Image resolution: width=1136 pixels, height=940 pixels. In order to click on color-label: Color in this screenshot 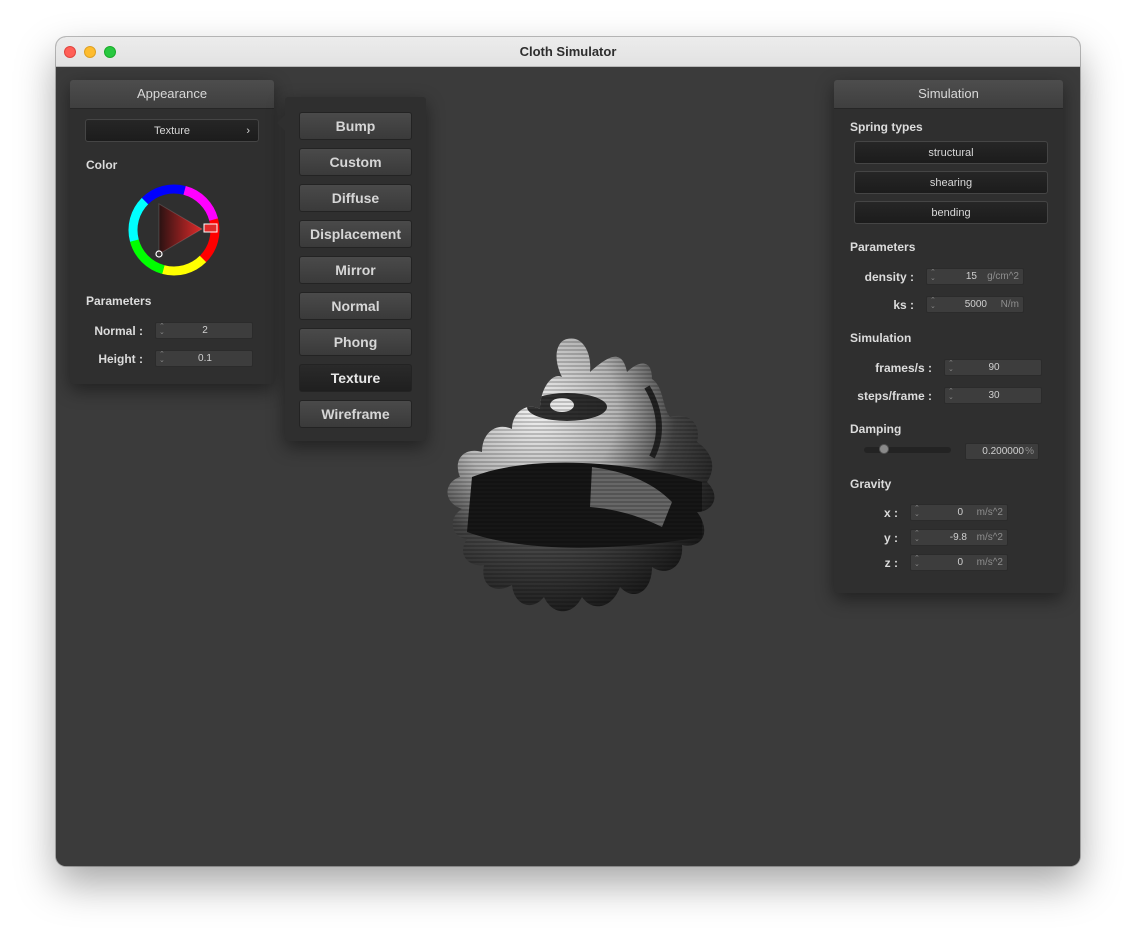, I will do `click(102, 165)`.